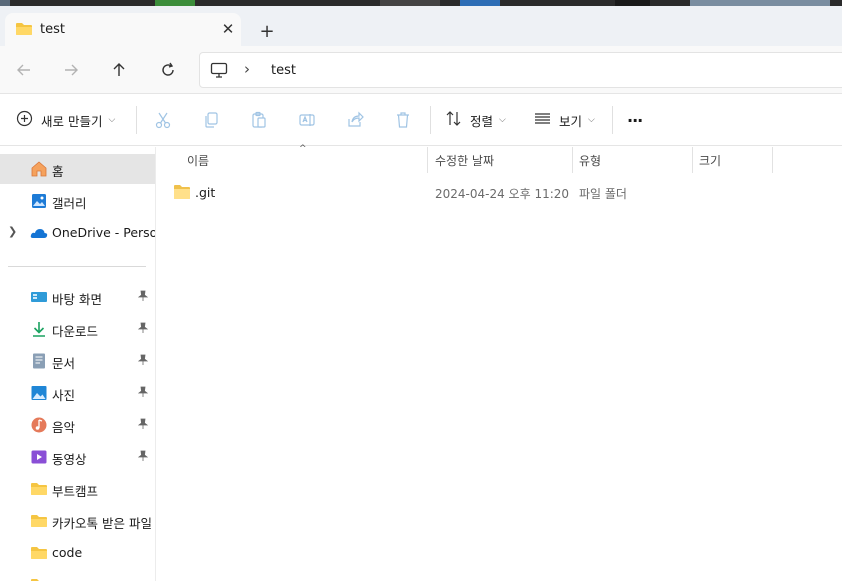  I want to click on sort-button: 정렬 ⌵, so click(475, 120).